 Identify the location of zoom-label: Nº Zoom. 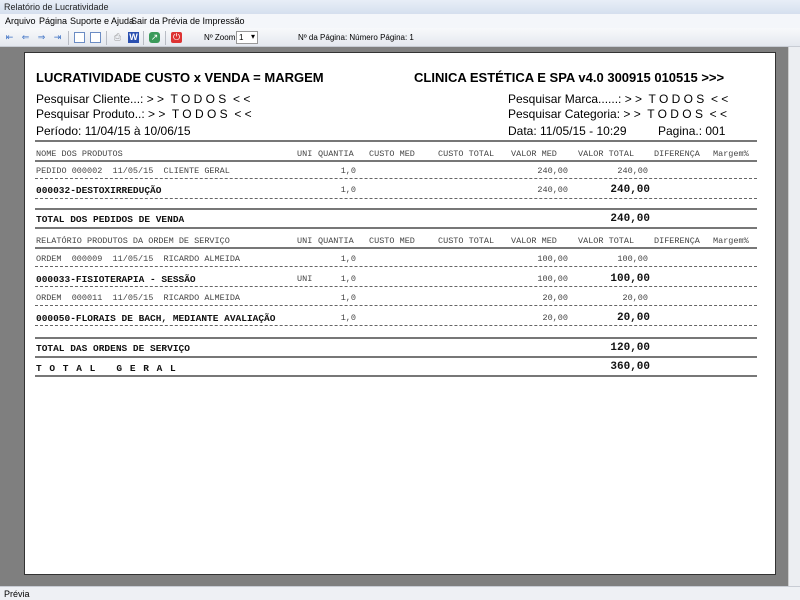
(220, 37).